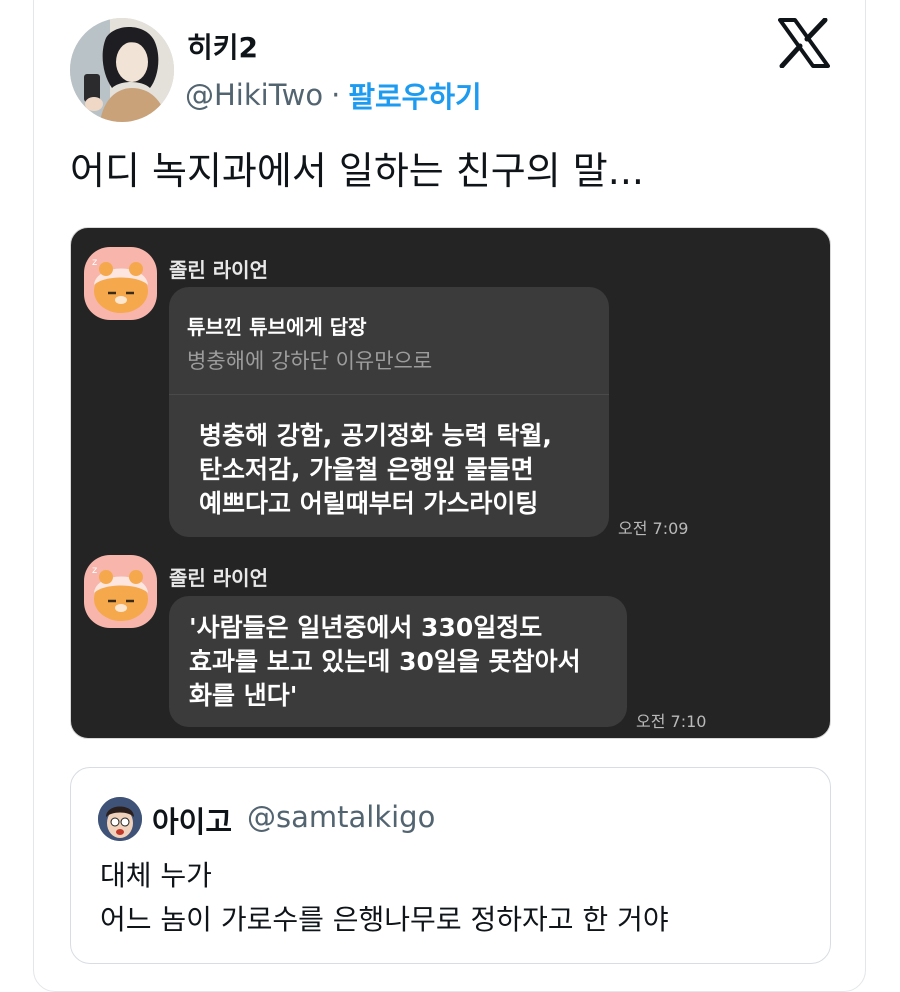 The height and width of the screenshot is (992, 900). What do you see at coordinates (366, 627) in the screenshot?
I see `message-line: '사람들은 일년중에서 330일정도` at bounding box center [366, 627].